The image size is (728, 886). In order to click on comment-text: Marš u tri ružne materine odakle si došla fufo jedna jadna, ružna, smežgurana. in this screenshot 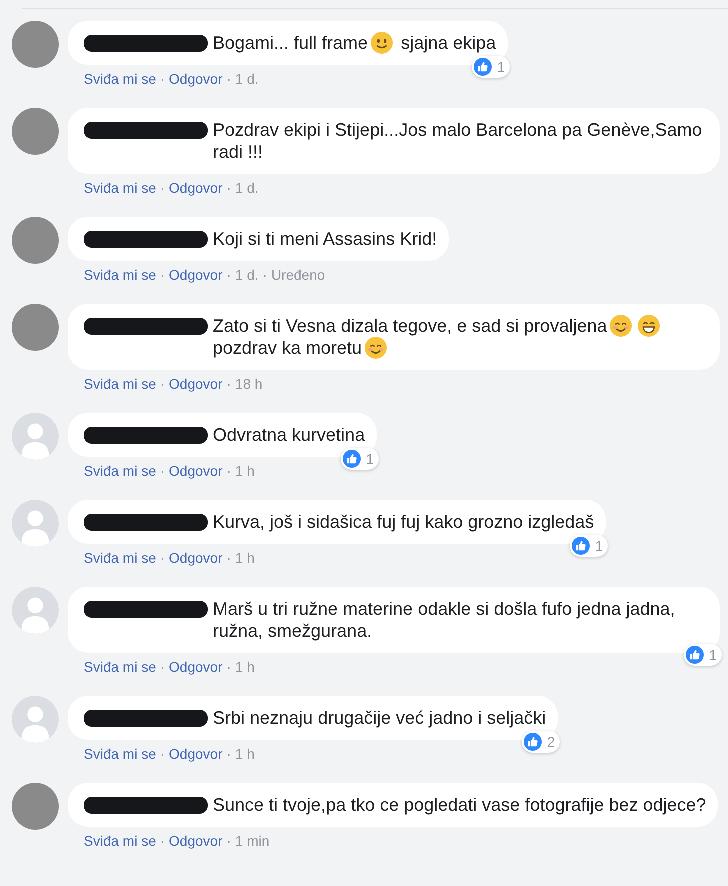, I will do `click(444, 620)`.